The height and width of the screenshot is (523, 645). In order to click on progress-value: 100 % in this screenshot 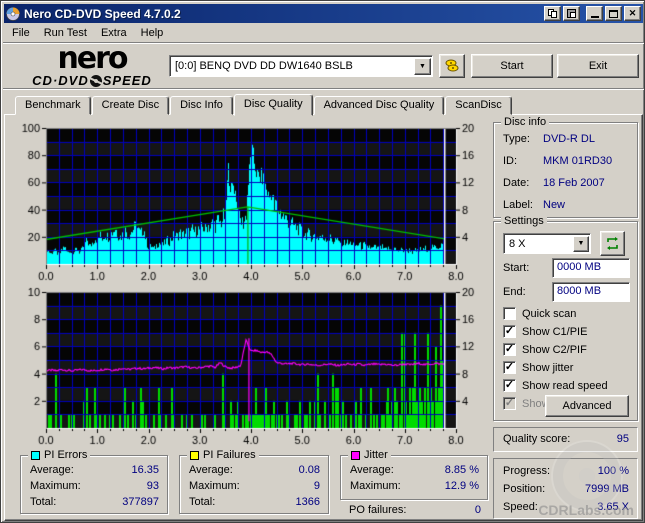, I will do `click(613, 471)`.